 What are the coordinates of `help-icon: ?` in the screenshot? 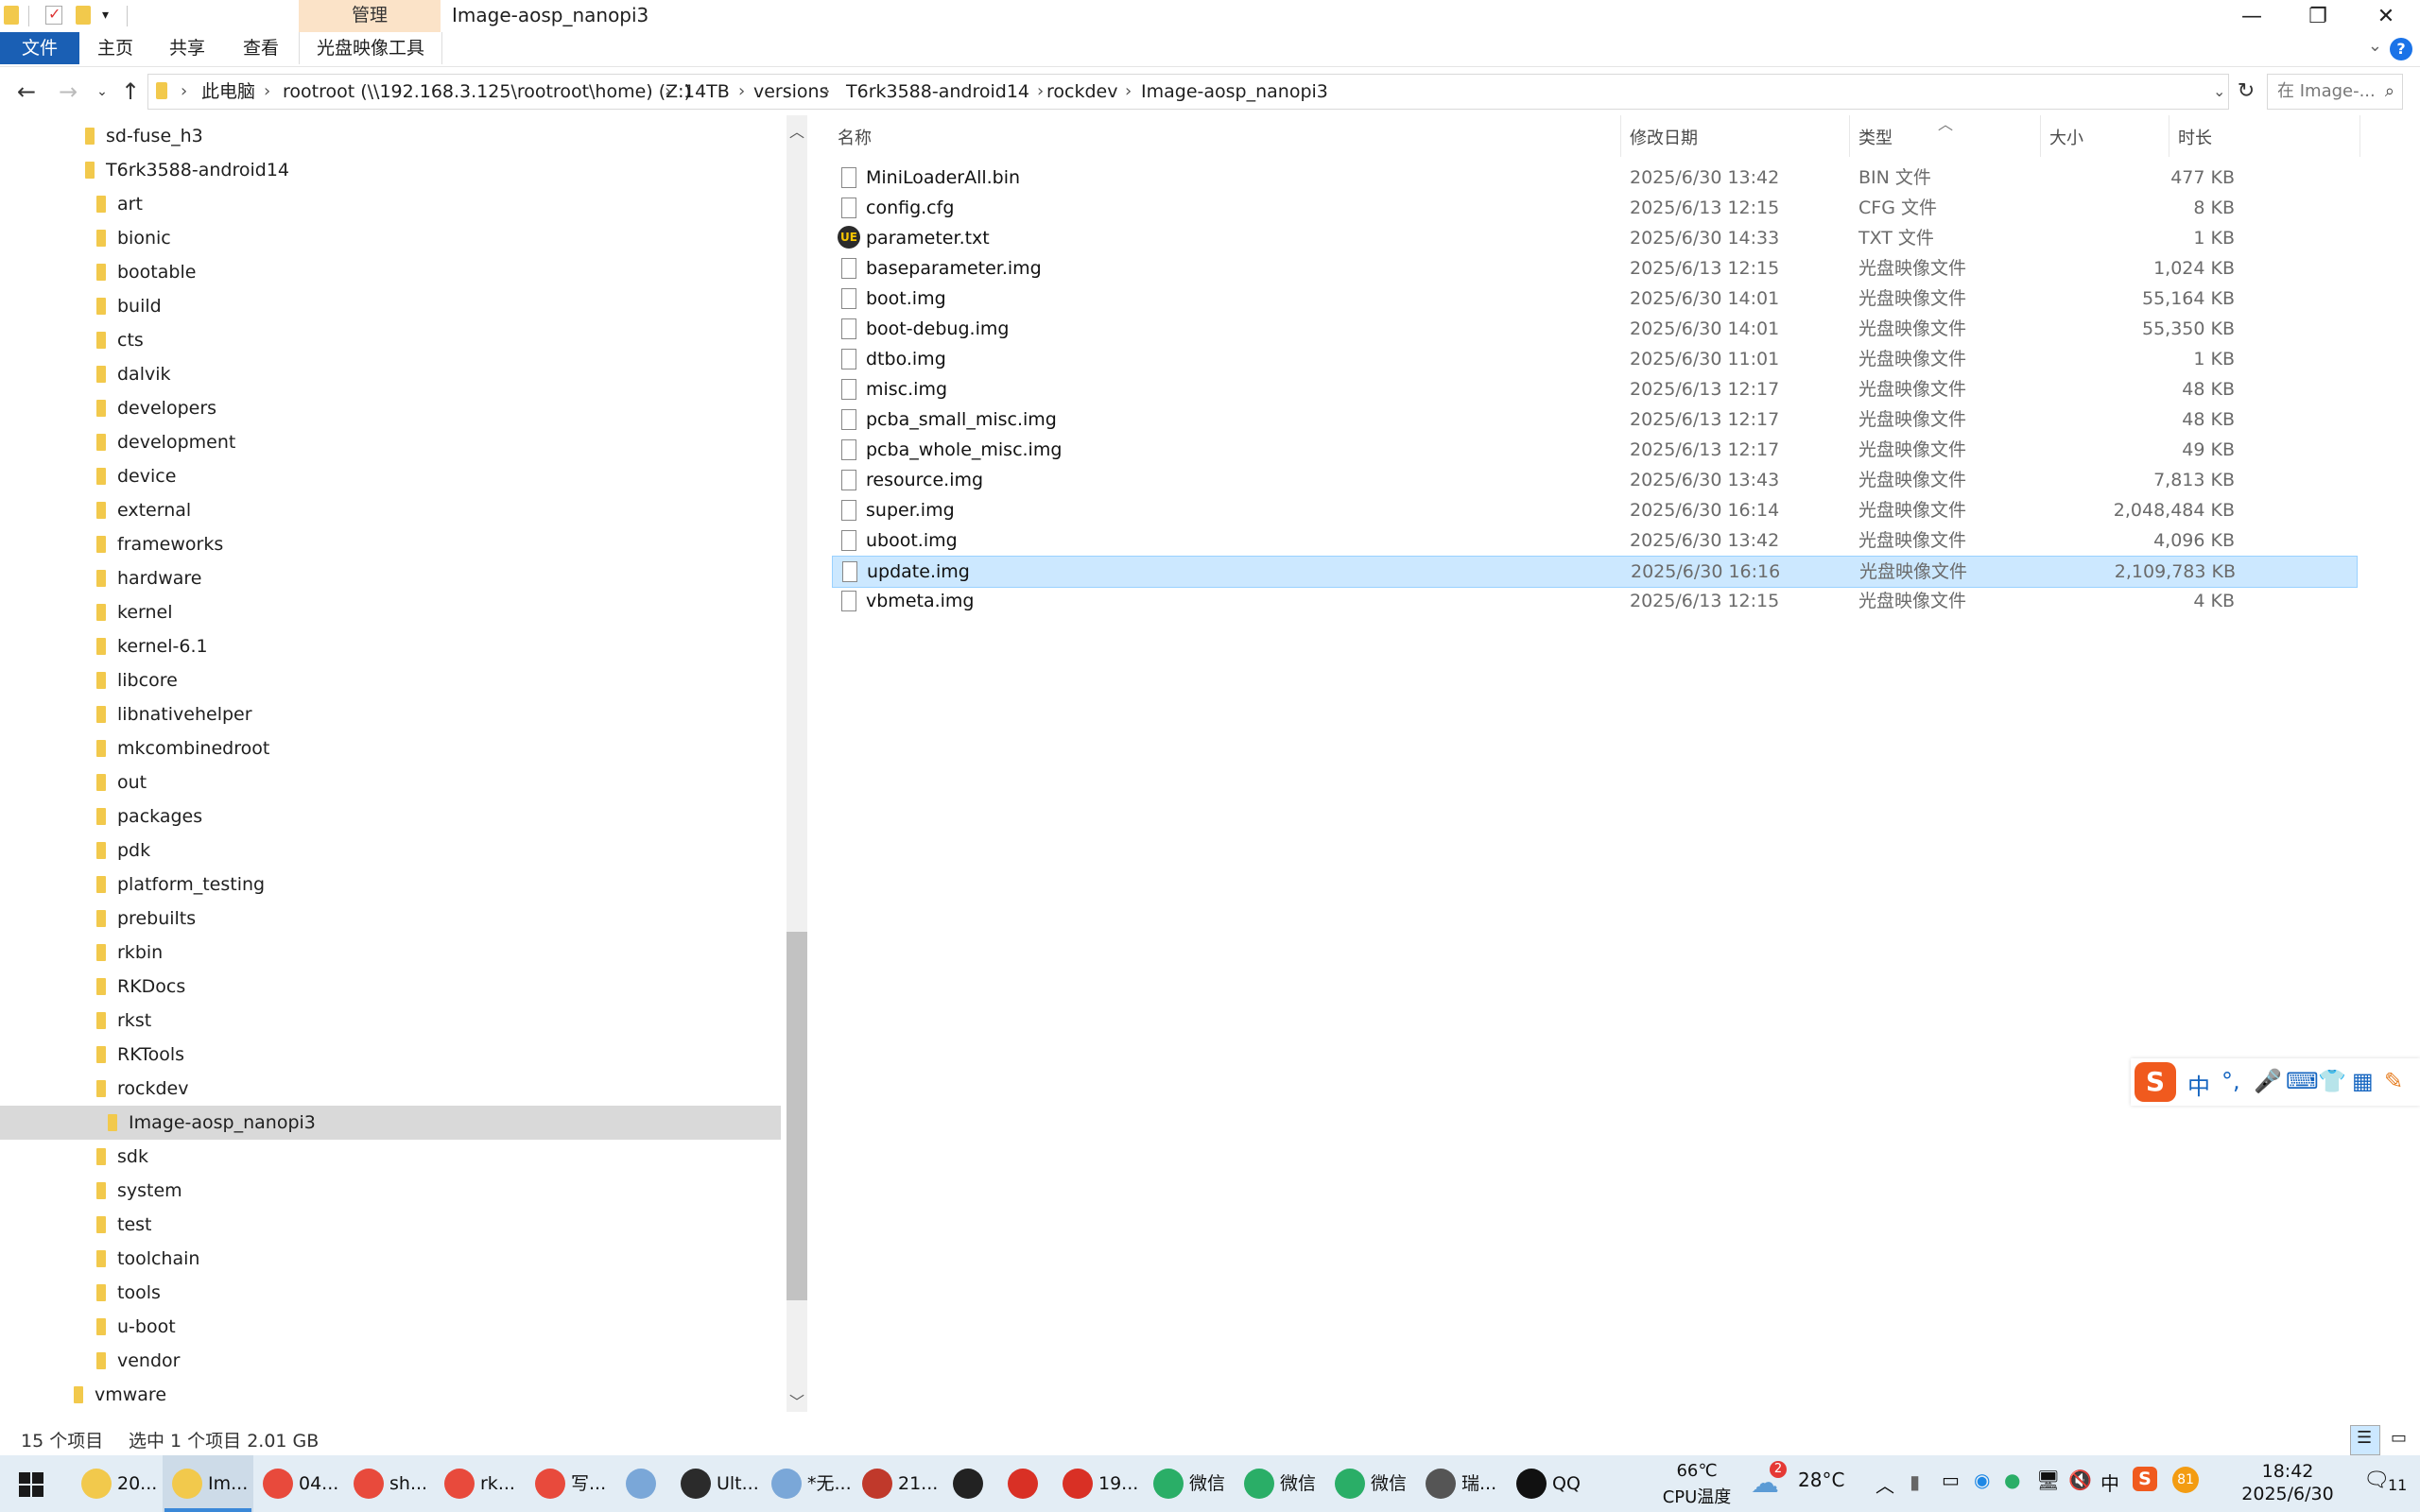 It's located at (2401, 49).